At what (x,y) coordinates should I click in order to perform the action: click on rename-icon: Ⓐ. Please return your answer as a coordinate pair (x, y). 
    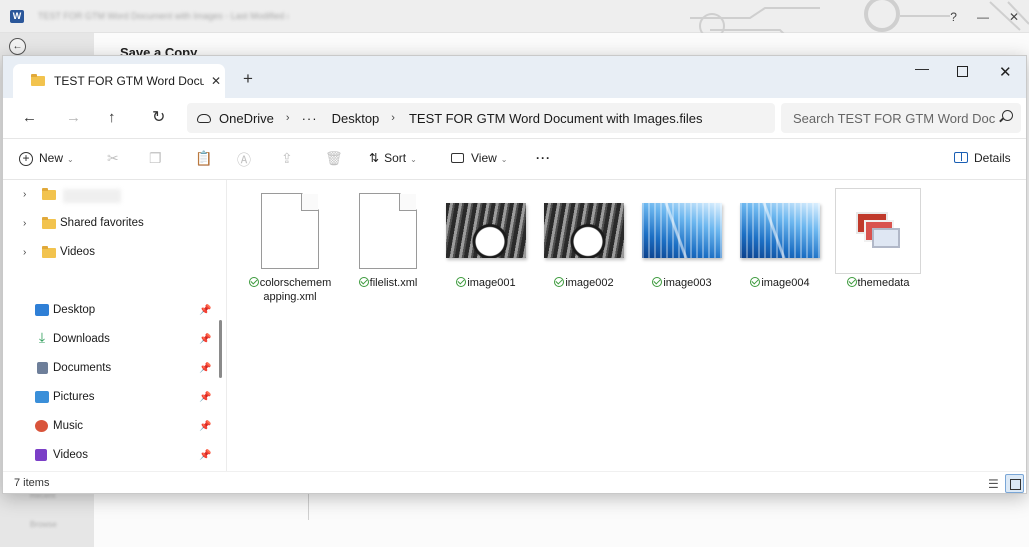
    Looking at the image, I should click on (244, 160).